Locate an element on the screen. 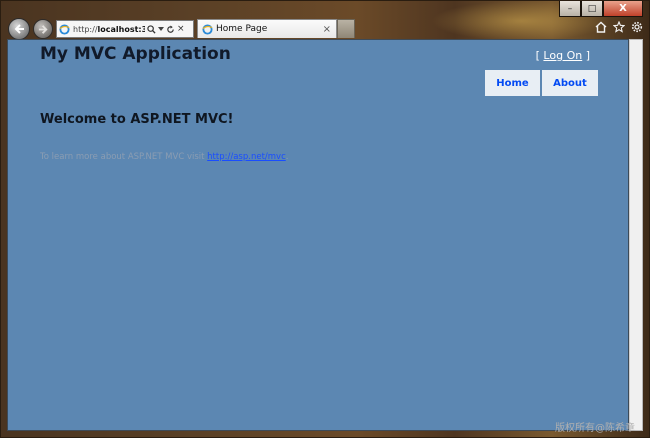 This screenshot has width=650, height=438. welcome-heading: Welcome to ASP.NET MVC! is located at coordinates (137, 119).